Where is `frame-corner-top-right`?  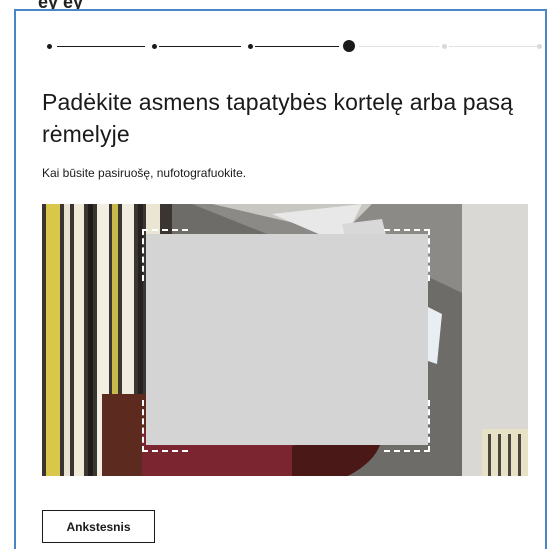
frame-corner-top-right is located at coordinates (407, 255).